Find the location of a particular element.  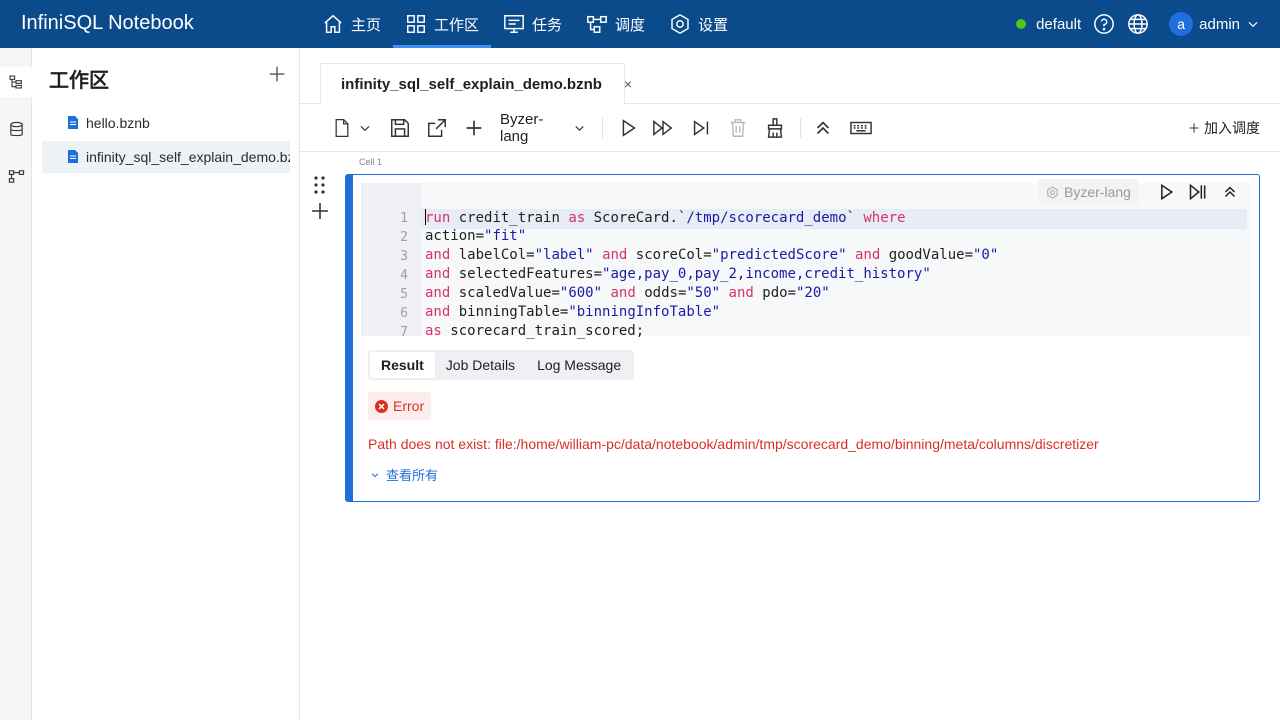

nav-home: 主页 is located at coordinates (351, 24).